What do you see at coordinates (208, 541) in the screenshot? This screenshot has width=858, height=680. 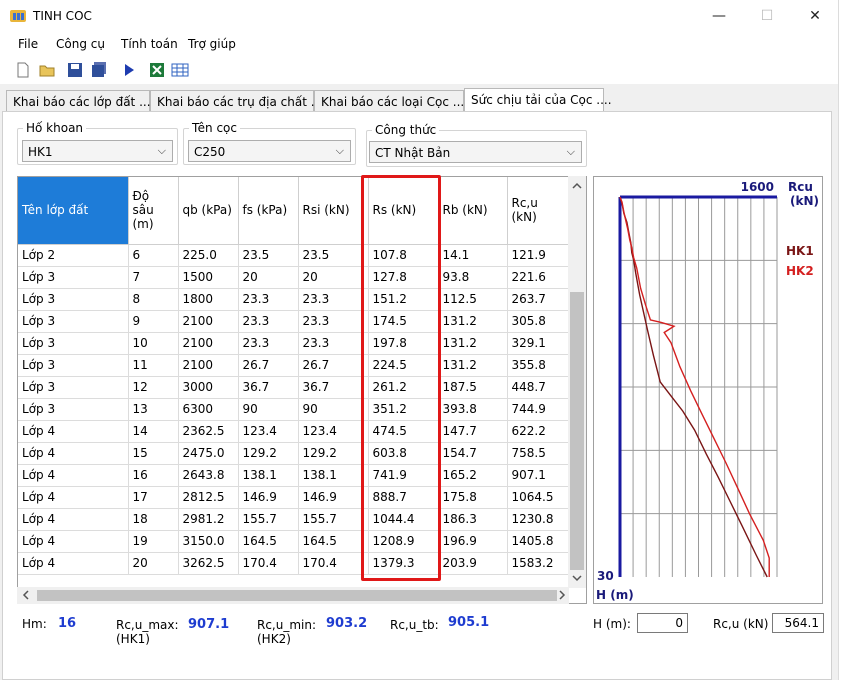 I see `table-cell: 3150.0` at bounding box center [208, 541].